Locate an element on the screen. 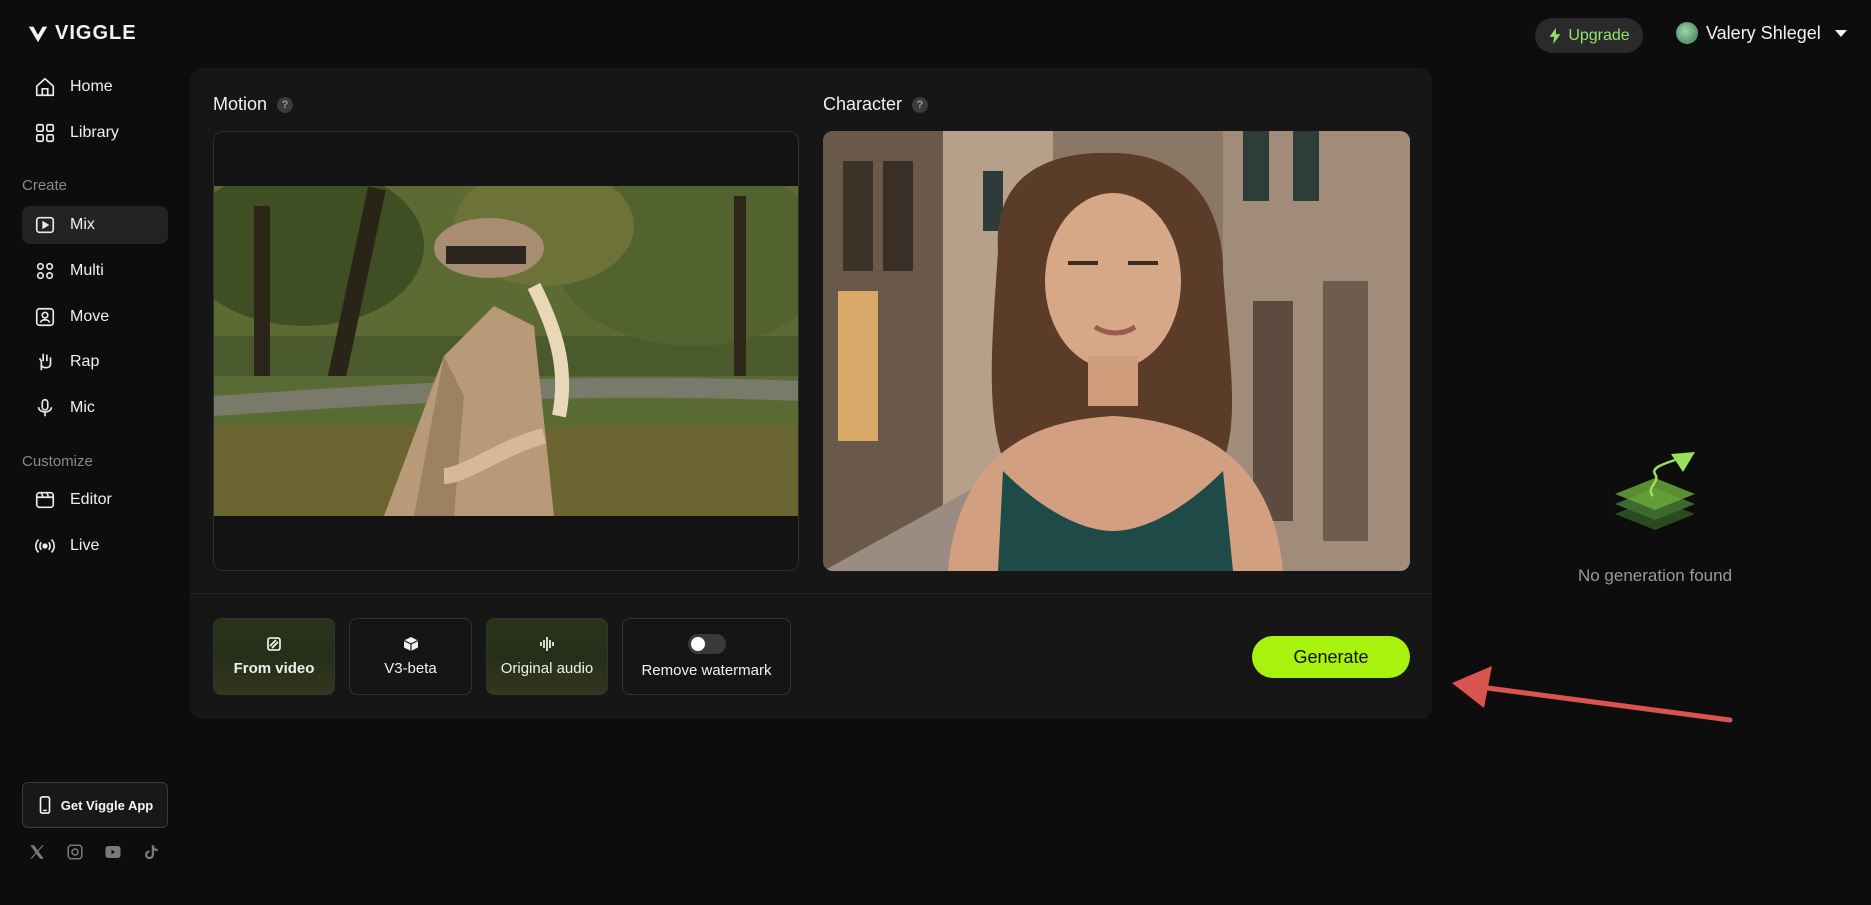 The height and width of the screenshot is (905, 1871). chevron-down-icon is located at coordinates (1840, 33).